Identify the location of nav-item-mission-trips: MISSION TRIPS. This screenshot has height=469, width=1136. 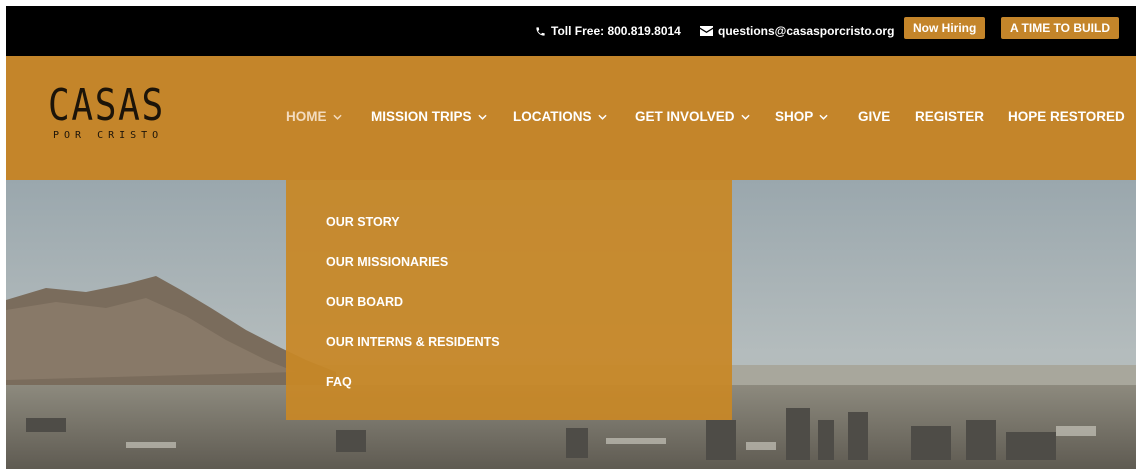
(429, 116).